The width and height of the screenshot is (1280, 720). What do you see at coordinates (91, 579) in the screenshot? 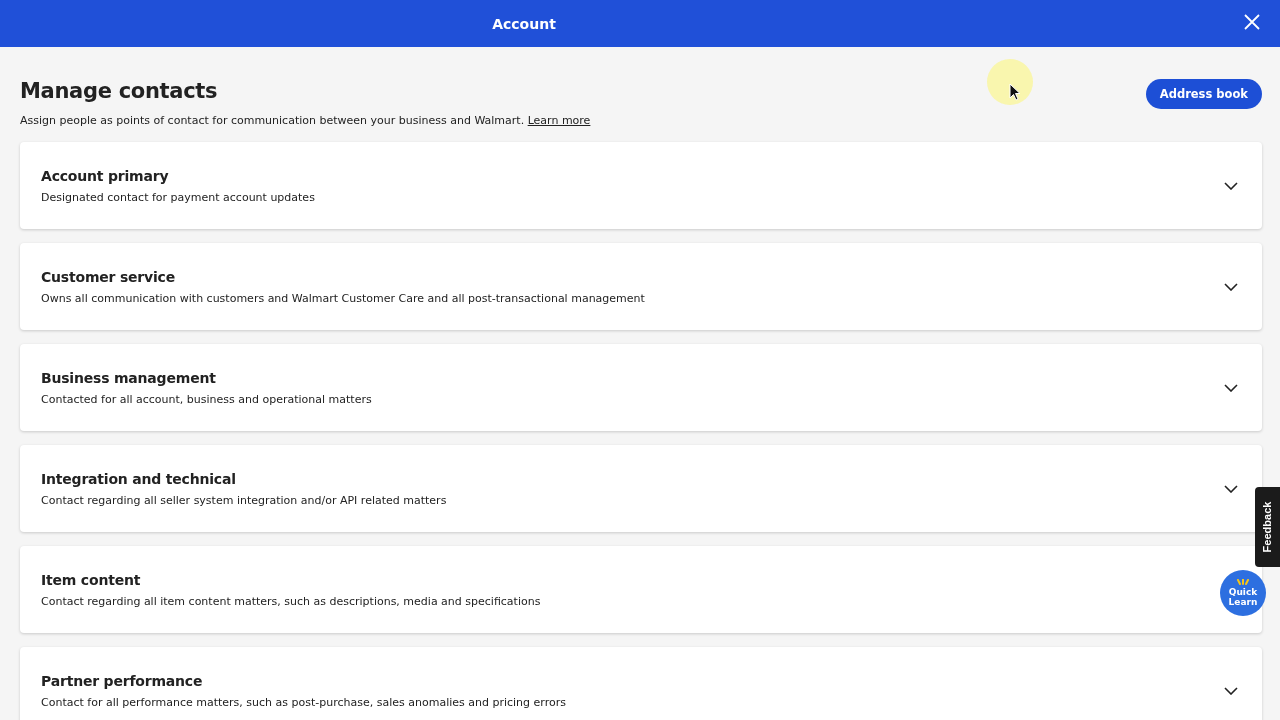
I see `section-title: Item content` at bounding box center [91, 579].